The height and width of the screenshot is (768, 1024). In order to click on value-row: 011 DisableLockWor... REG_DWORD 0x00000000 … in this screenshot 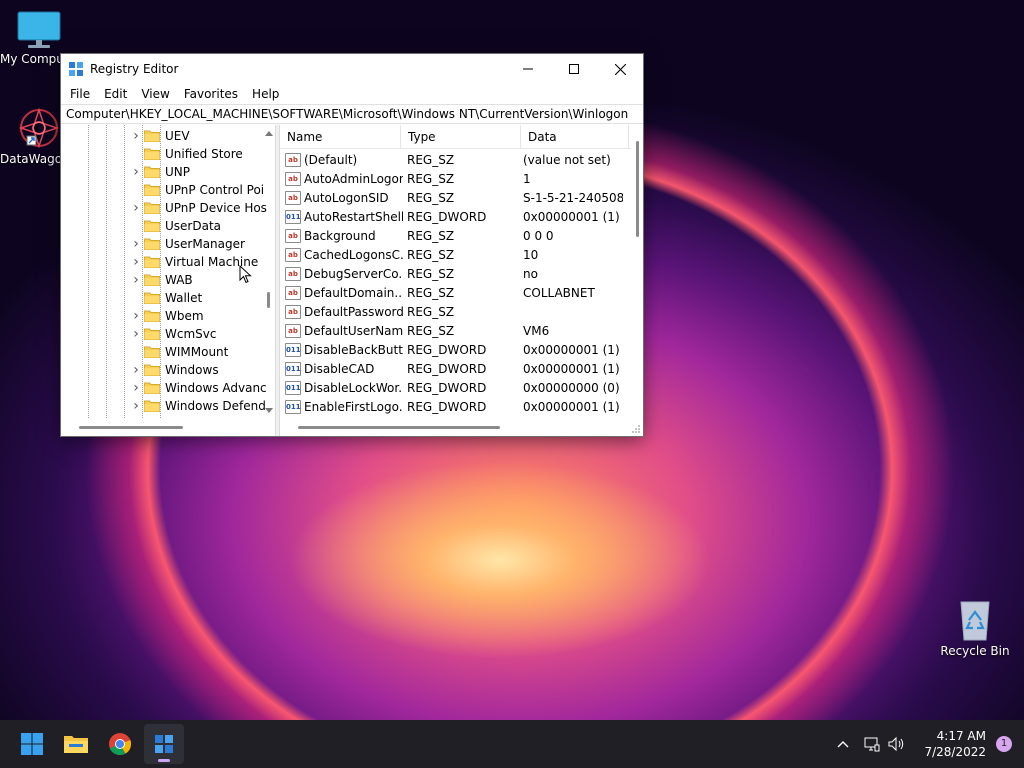, I will do `click(451, 387)`.